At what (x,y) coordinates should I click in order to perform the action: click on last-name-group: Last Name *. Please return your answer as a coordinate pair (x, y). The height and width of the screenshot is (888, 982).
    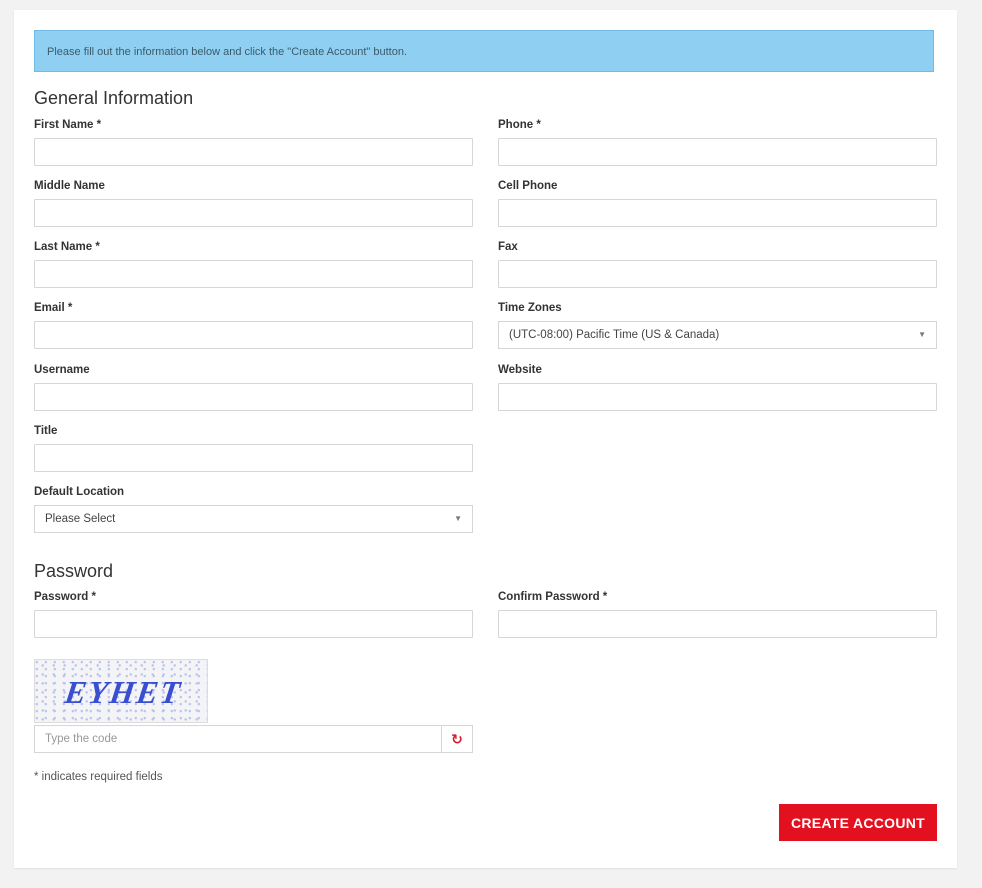
    Looking at the image, I should click on (253, 264).